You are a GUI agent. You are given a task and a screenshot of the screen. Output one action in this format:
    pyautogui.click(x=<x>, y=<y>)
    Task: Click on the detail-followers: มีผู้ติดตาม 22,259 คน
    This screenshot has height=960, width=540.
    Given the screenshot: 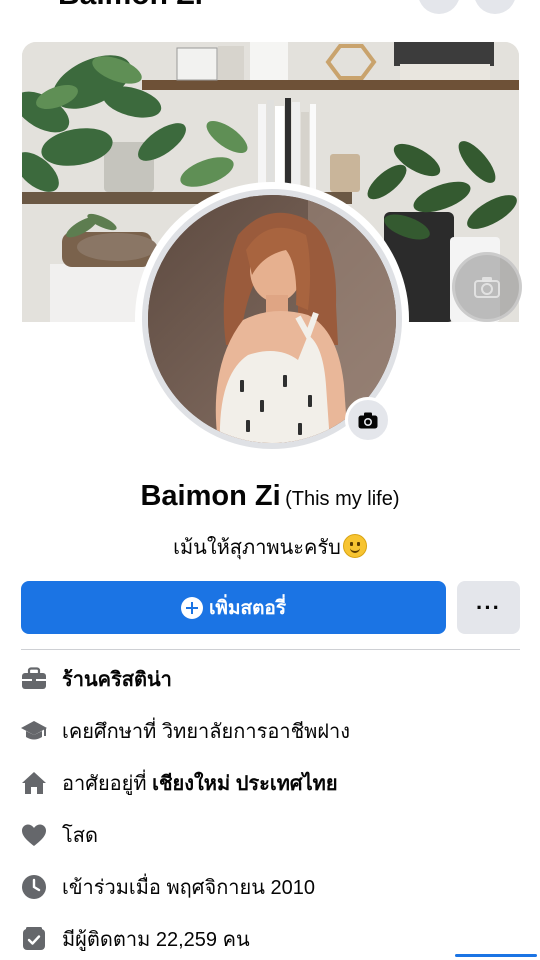 What is the action you would take?
    pyautogui.click(x=135, y=939)
    